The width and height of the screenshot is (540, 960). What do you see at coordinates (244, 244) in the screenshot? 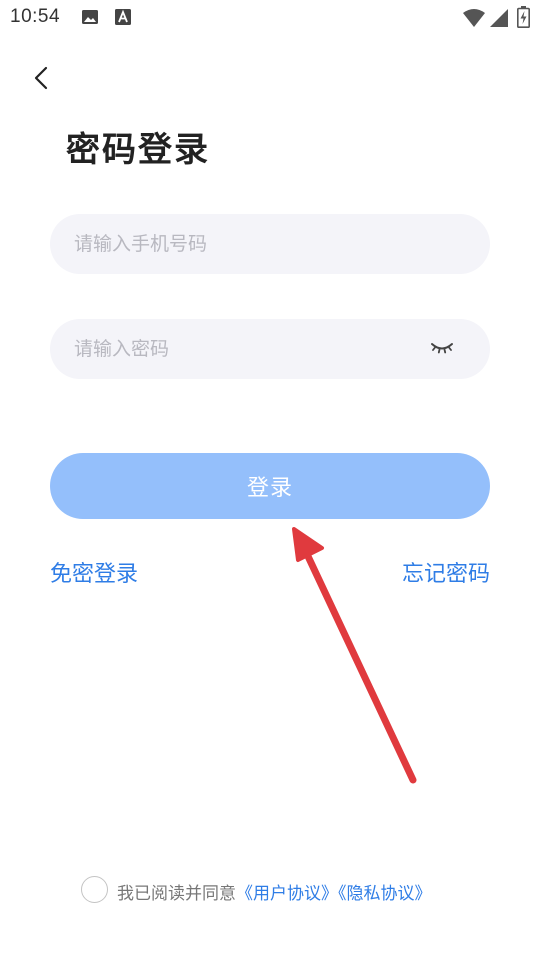
I see `phone-input` at bounding box center [244, 244].